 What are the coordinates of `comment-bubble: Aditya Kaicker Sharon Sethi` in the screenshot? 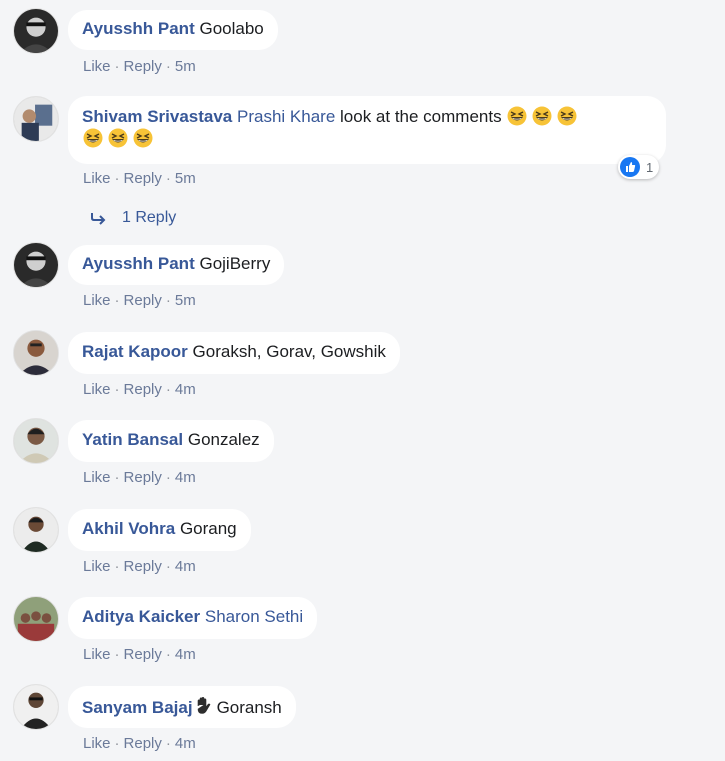 It's located at (193, 618).